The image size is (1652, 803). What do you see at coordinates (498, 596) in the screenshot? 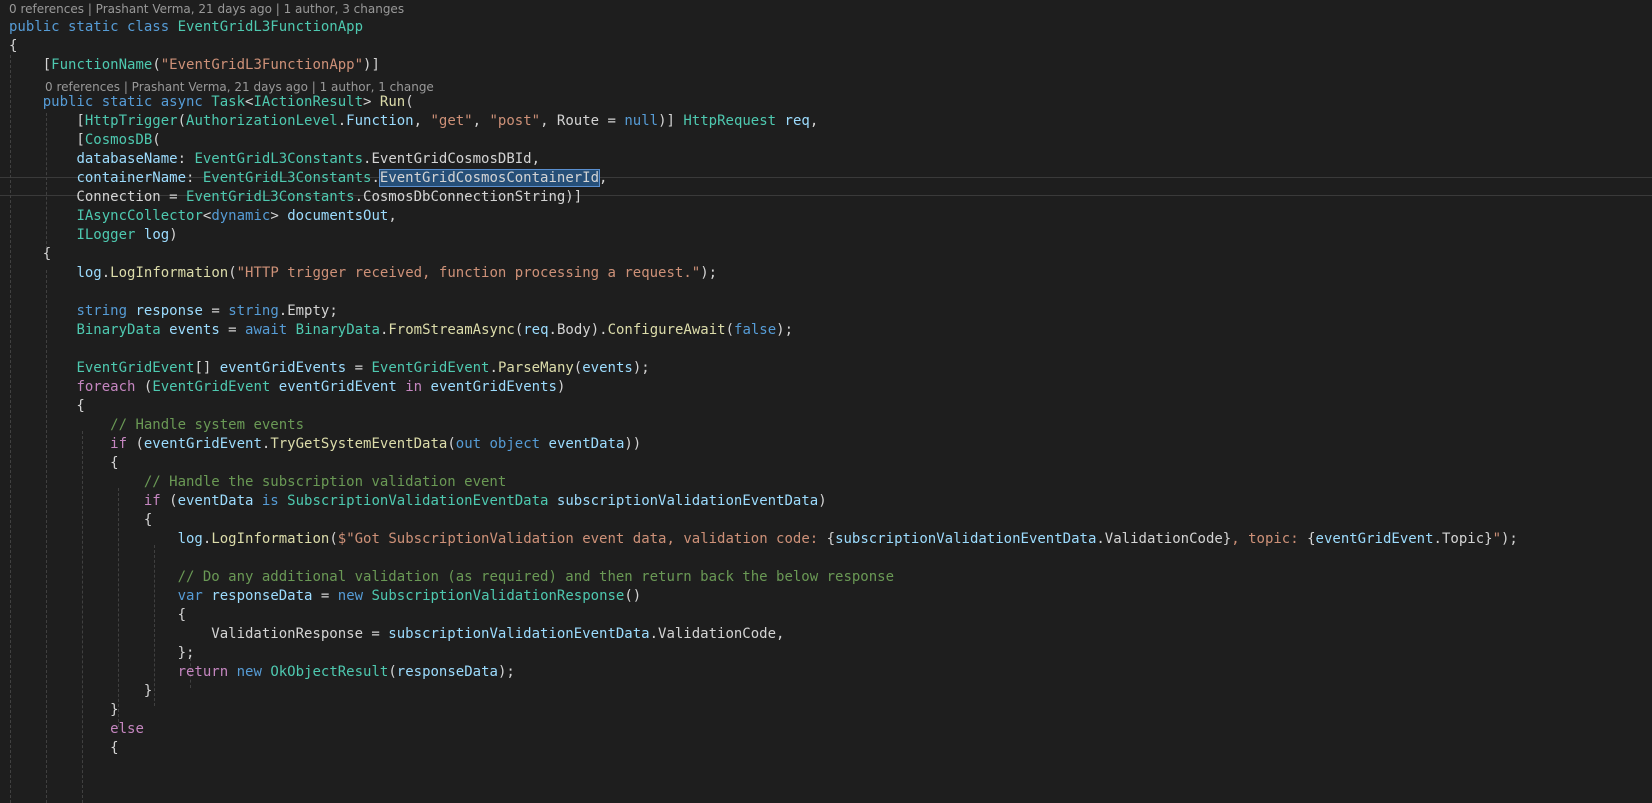
I see `code-token: SubscriptionValidationResponse` at bounding box center [498, 596].